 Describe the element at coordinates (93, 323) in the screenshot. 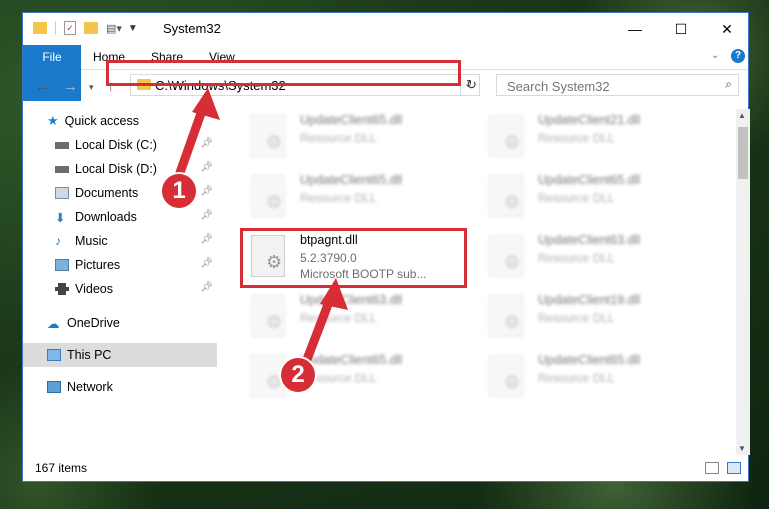

I see `sidebar-item-label: OneDrive` at that location.